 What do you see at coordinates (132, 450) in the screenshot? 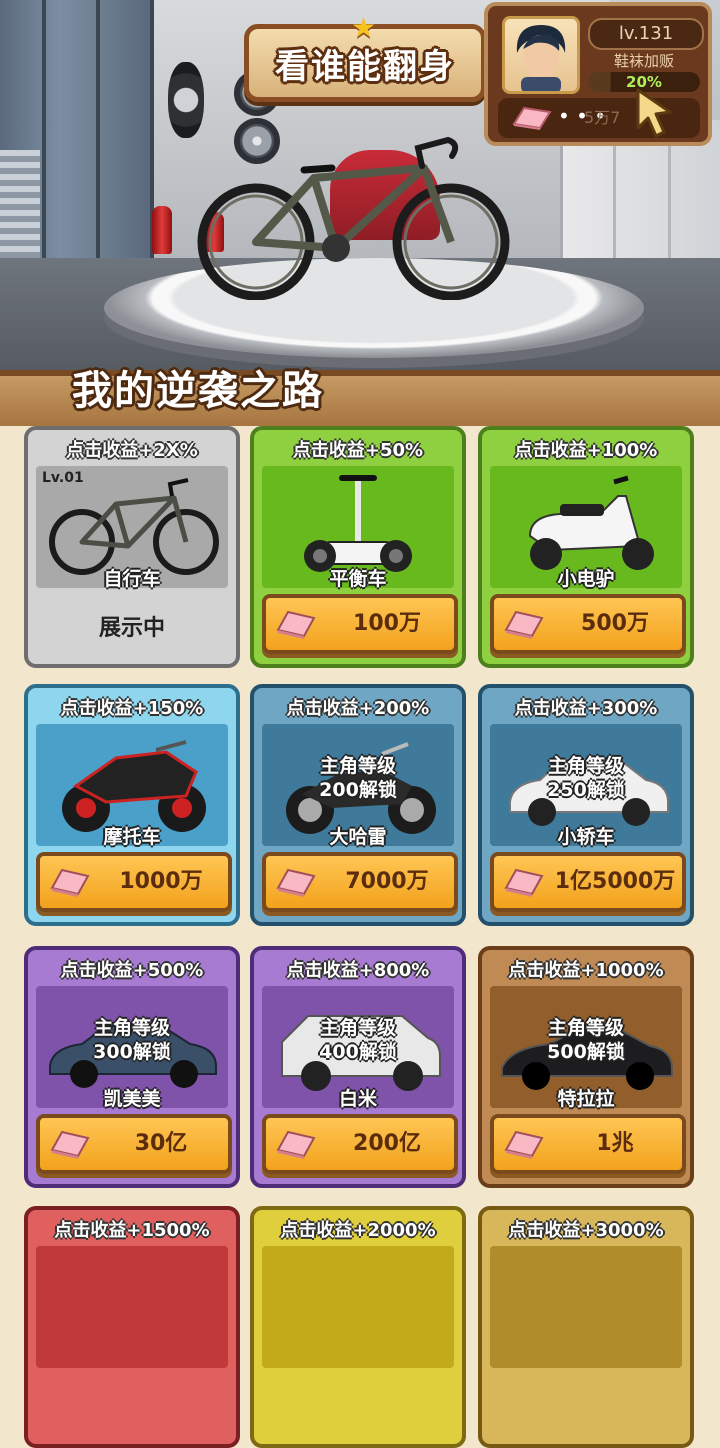
I see `click-bonus-label: 点击收益+2X%` at bounding box center [132, 450].